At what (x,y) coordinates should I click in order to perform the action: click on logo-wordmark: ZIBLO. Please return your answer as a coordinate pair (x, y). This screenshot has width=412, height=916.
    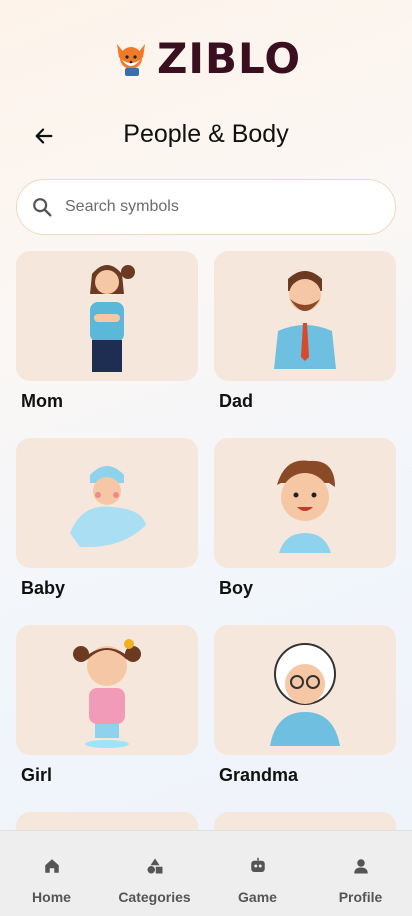
    Looking at the image, I should click on (229, 58).